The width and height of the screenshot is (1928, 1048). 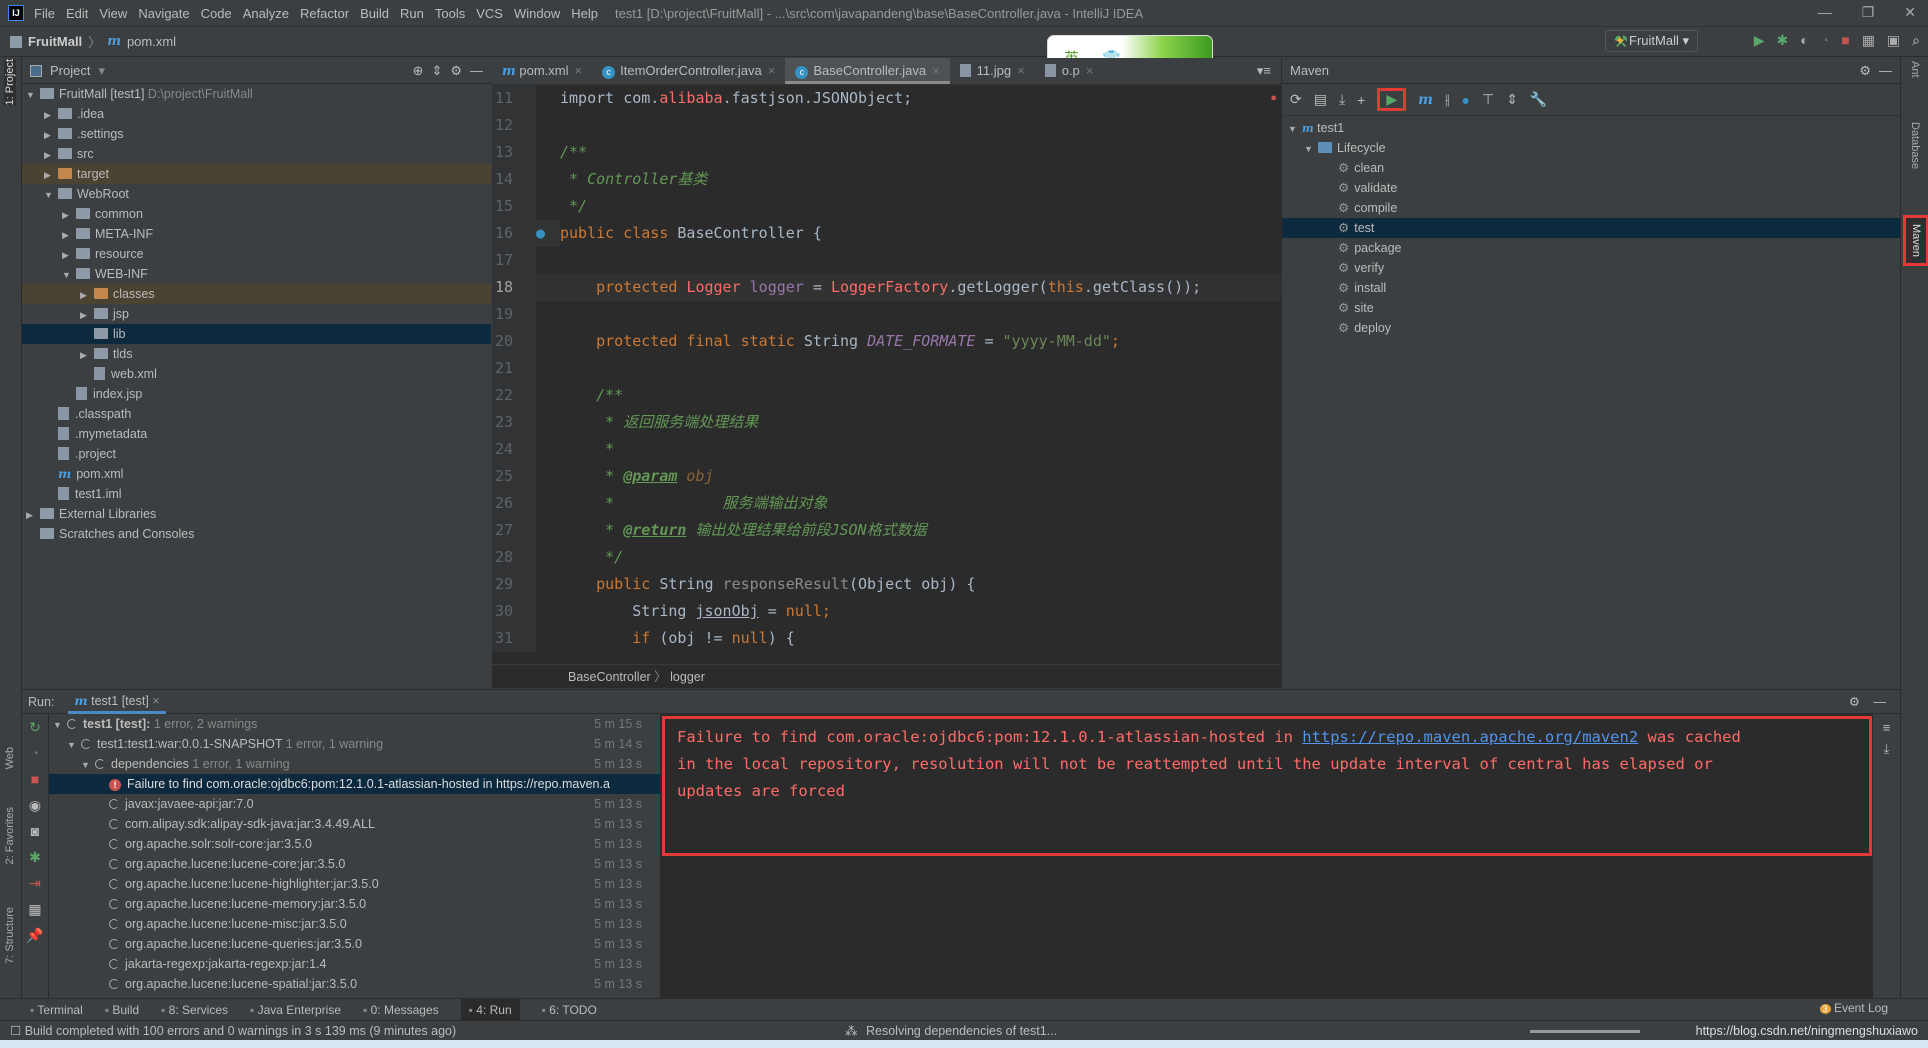 I want to click on project-tree-item: index.jsp, so click(x=256, y=394).